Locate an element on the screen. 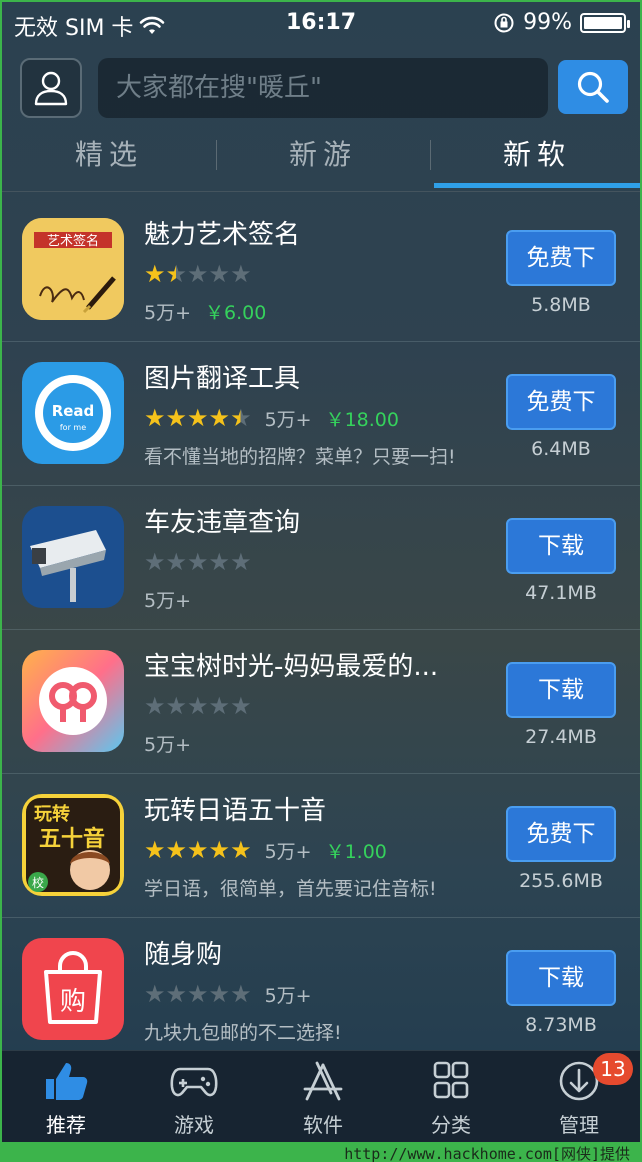  active-tab-indicator is located at coordinates (537, 185).